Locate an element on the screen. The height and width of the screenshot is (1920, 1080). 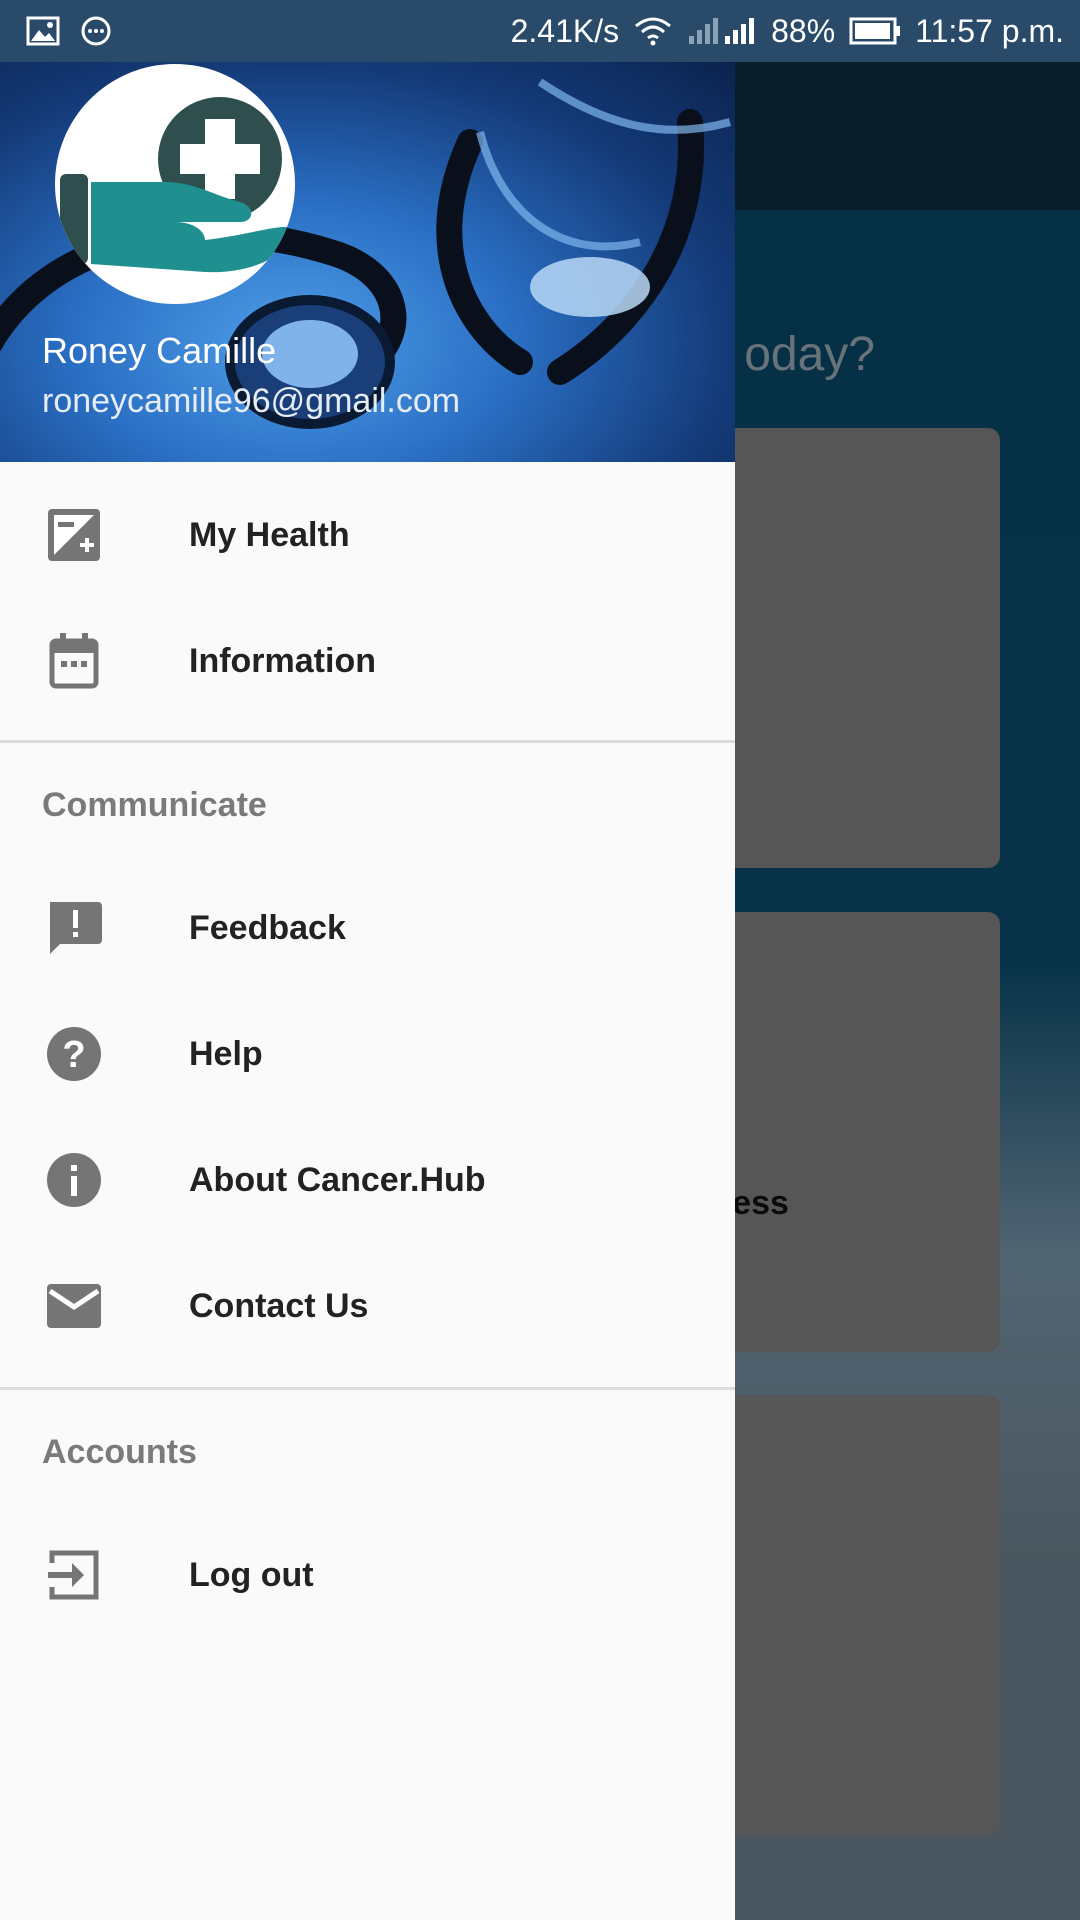
section-title-communicate: Communicate is located at coordinates (154, 805).